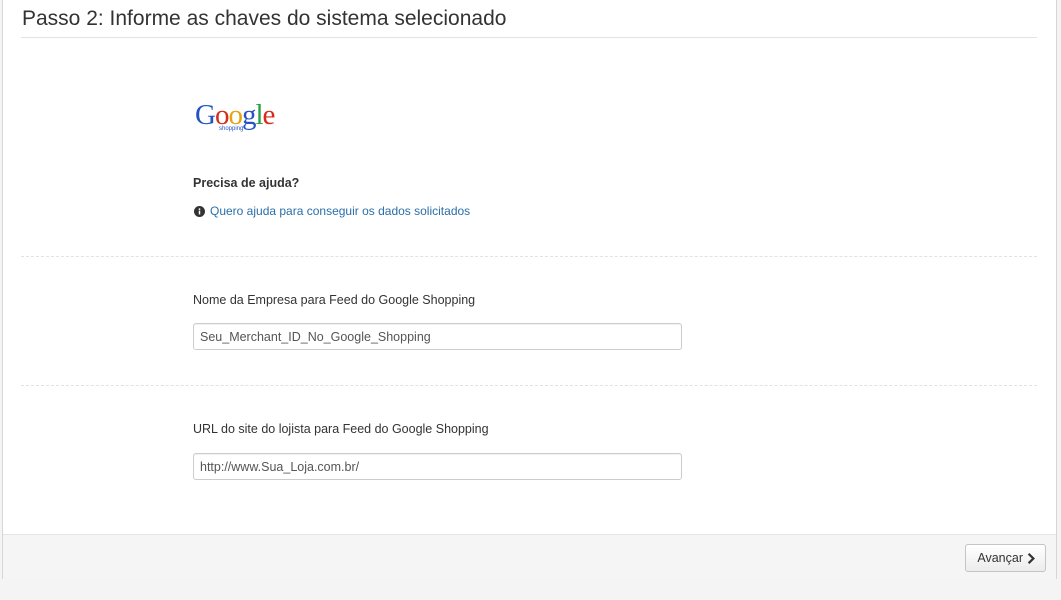 The height and width of the screenshot is (600, 1061). What do you see at coordinates (205, 115) in the screenshot?
I see `logo-letter: G` at bounding box center [205, 115].